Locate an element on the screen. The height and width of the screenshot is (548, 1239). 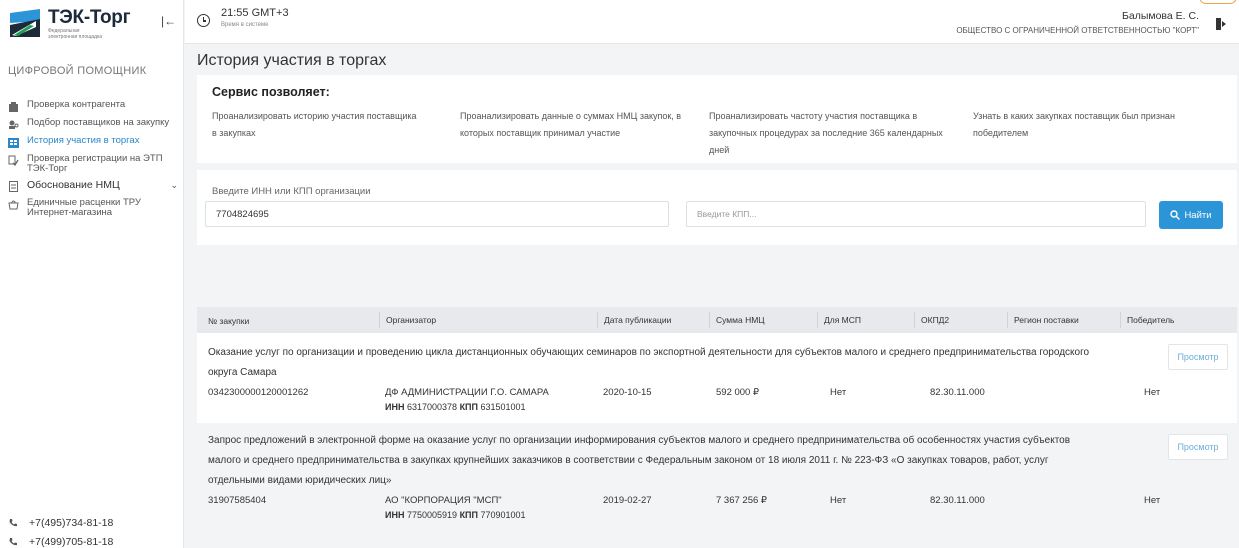
sidebar-item-supplier-selection: Подбор поставщиков на закупку is located at coordinates (93, 124).